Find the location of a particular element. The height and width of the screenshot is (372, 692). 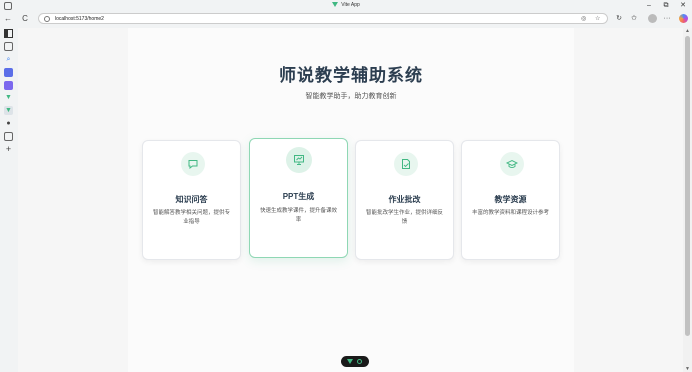

tabs-icon is located at coordinates (8, 46).